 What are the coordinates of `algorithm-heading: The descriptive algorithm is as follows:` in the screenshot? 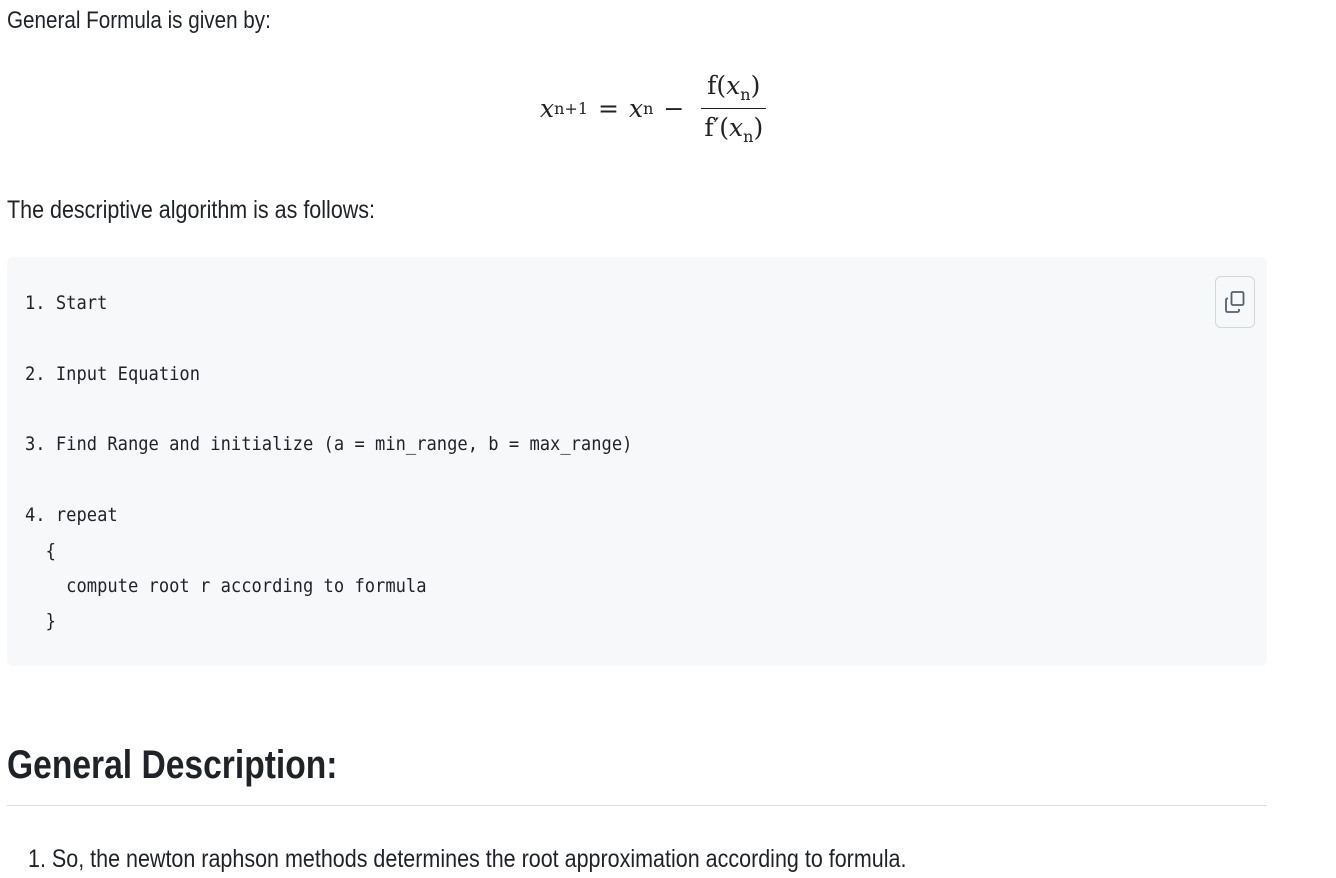 It's located at (191, 210).